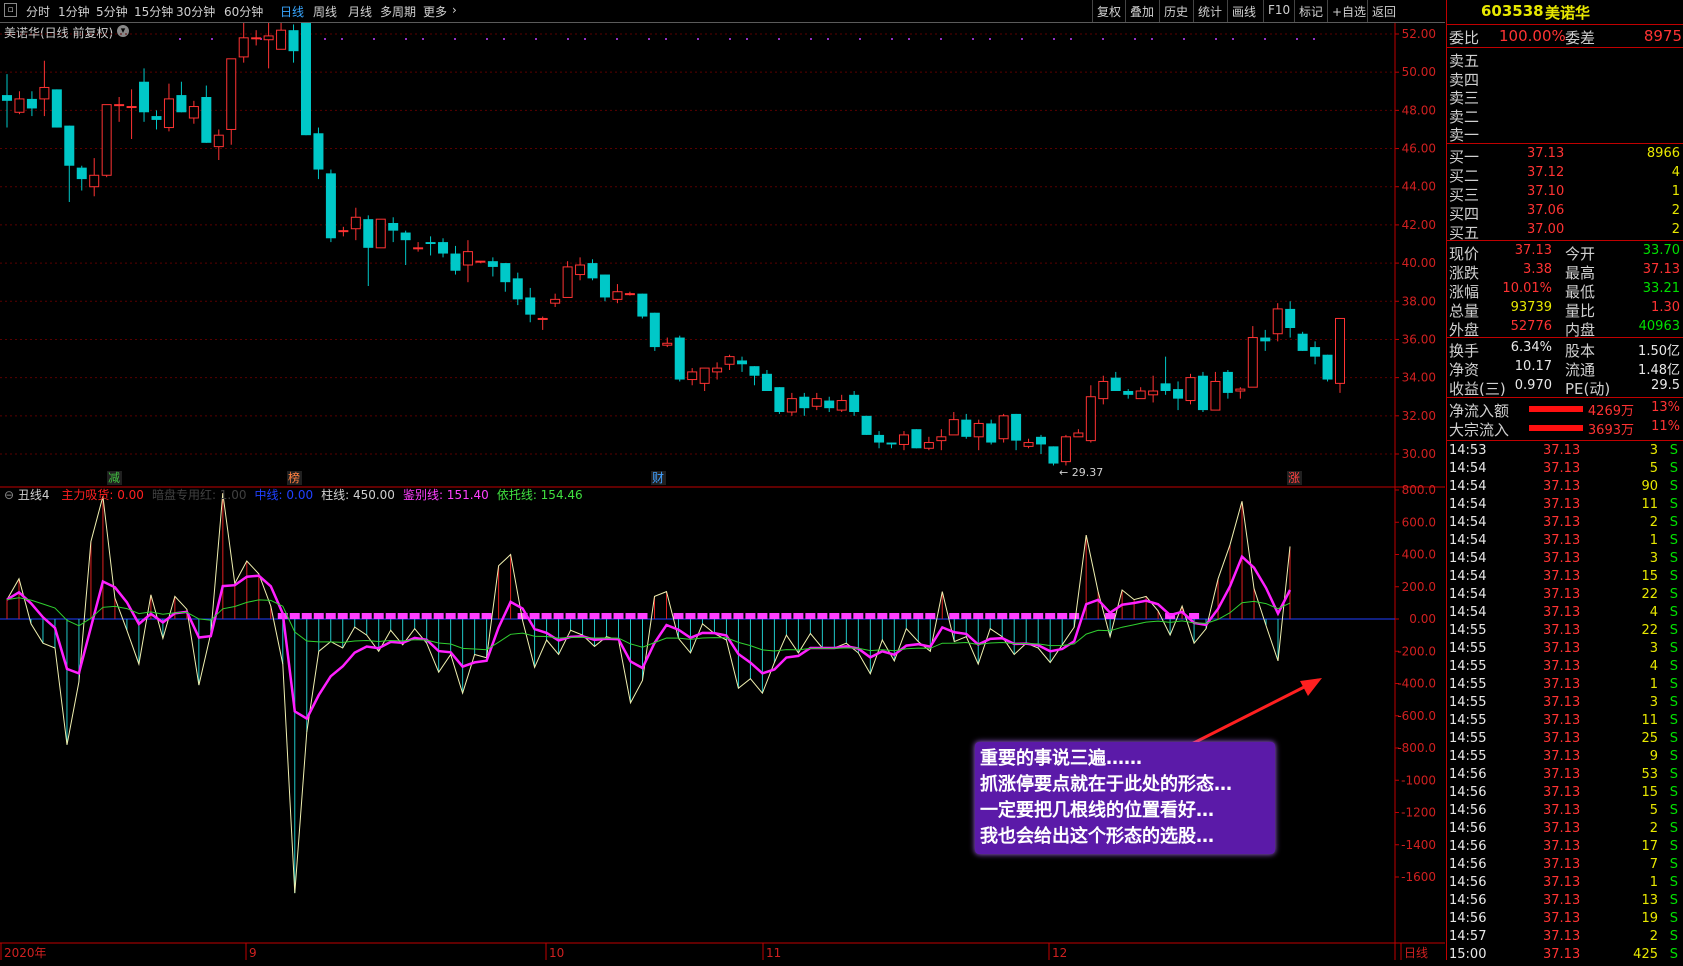 Image resolution: width=1683 pixels, height=966 pixels. Describe the element at coordinates (38, 11) in the screenshot. I see `period-tab: 分时` at that location.